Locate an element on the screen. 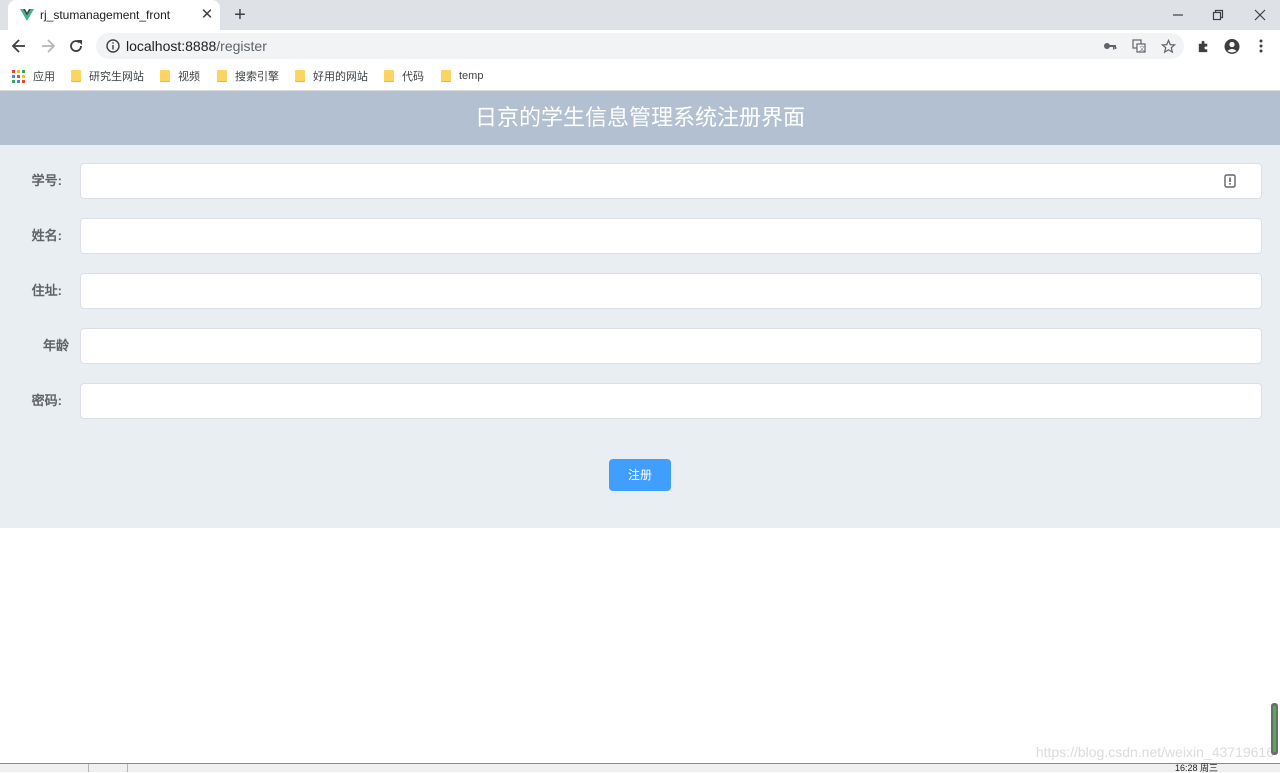 The width and height of the screenshot is (1280, 773). password-label: 密码: is located at coordinates (46, 400).